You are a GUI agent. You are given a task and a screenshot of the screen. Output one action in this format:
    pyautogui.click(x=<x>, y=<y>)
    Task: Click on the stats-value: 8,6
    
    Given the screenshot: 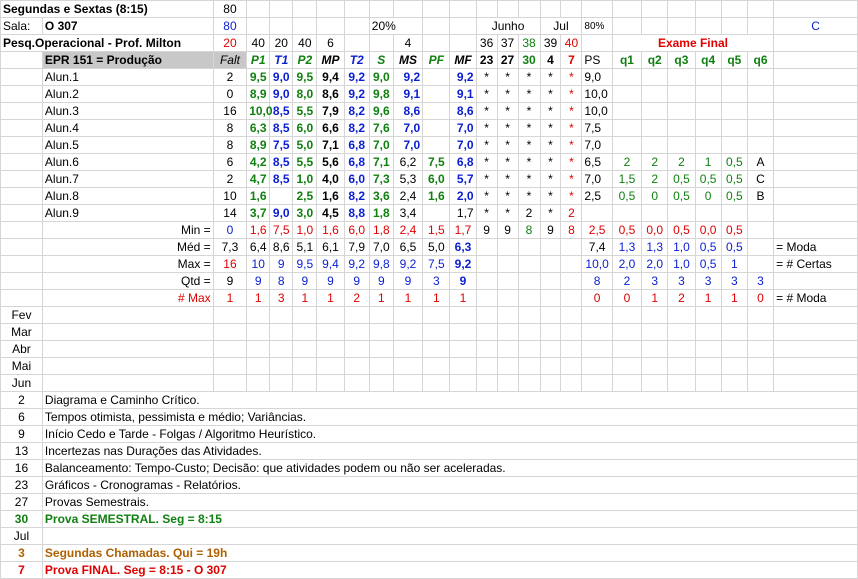 What is the action you would take?
    pyautogui.click(x=281, y=247)
    